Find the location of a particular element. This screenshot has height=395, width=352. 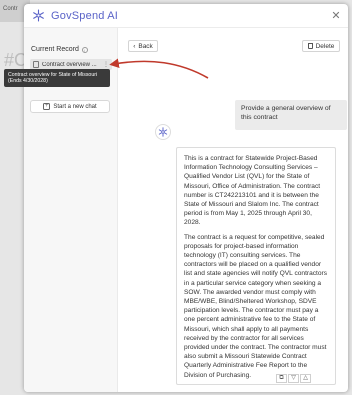

app-title: GovSpend AI is located at coordinates (85, 15).